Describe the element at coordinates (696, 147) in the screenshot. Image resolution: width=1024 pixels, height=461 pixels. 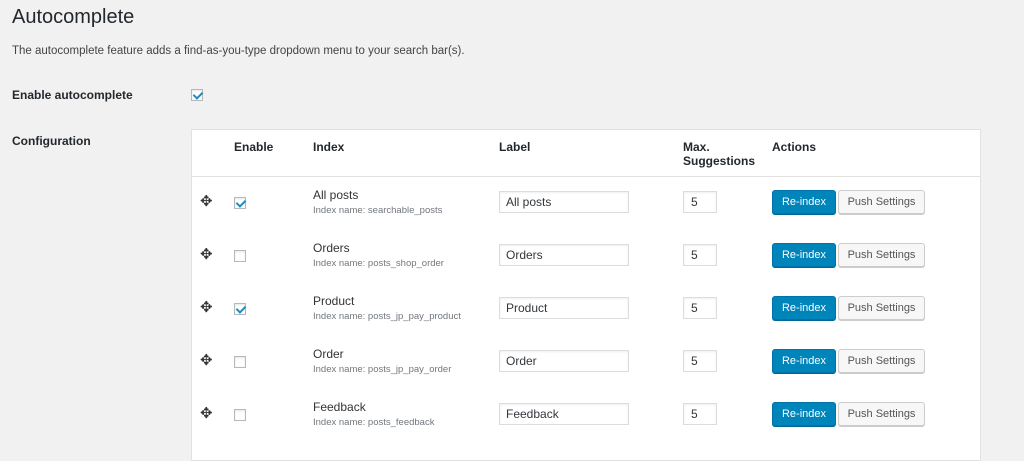
I see `col-max-line1: Max.` at that location.